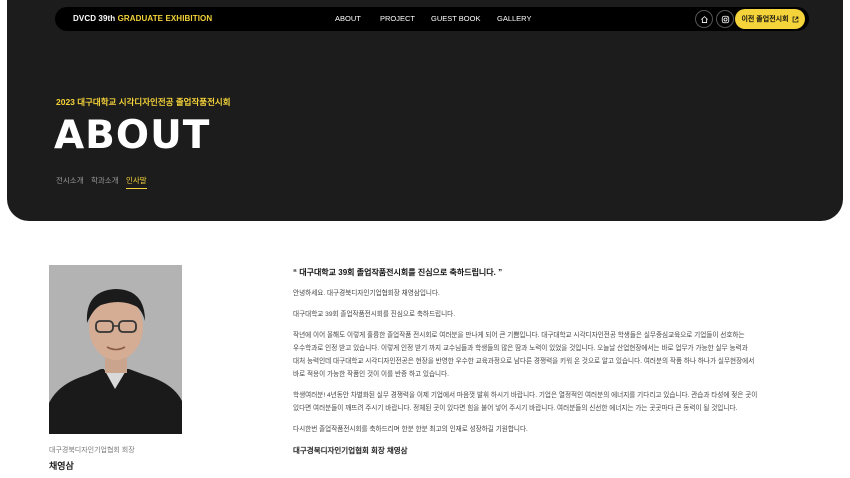 The height and width of the screenshot is (478, 850). What do you see at coordinates (94, 18) in the screenshot?
I see `brand-prefix: DVCD 39th` at bounding box center [94, 18].